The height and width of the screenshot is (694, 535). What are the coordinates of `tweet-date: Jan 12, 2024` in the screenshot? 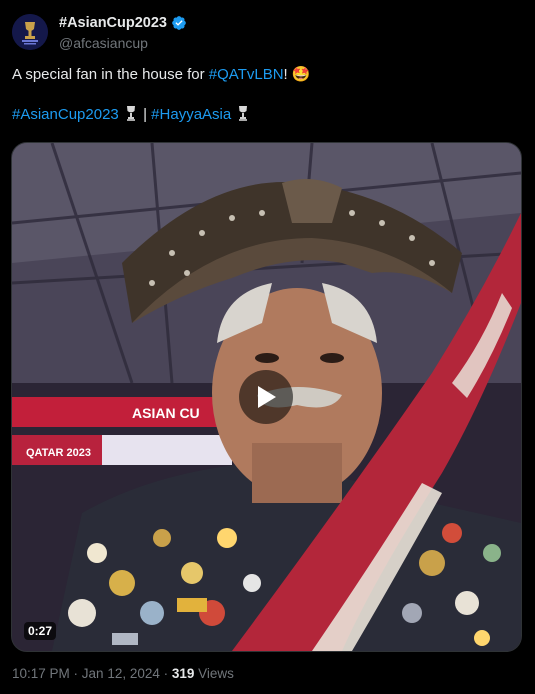 It's located at (121, 673).